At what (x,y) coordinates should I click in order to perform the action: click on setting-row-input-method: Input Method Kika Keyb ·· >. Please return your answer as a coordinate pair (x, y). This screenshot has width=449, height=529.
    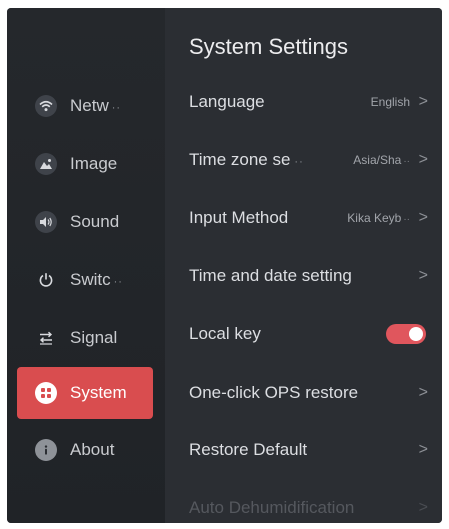
    Looking at the image, I should click on (308, 218).